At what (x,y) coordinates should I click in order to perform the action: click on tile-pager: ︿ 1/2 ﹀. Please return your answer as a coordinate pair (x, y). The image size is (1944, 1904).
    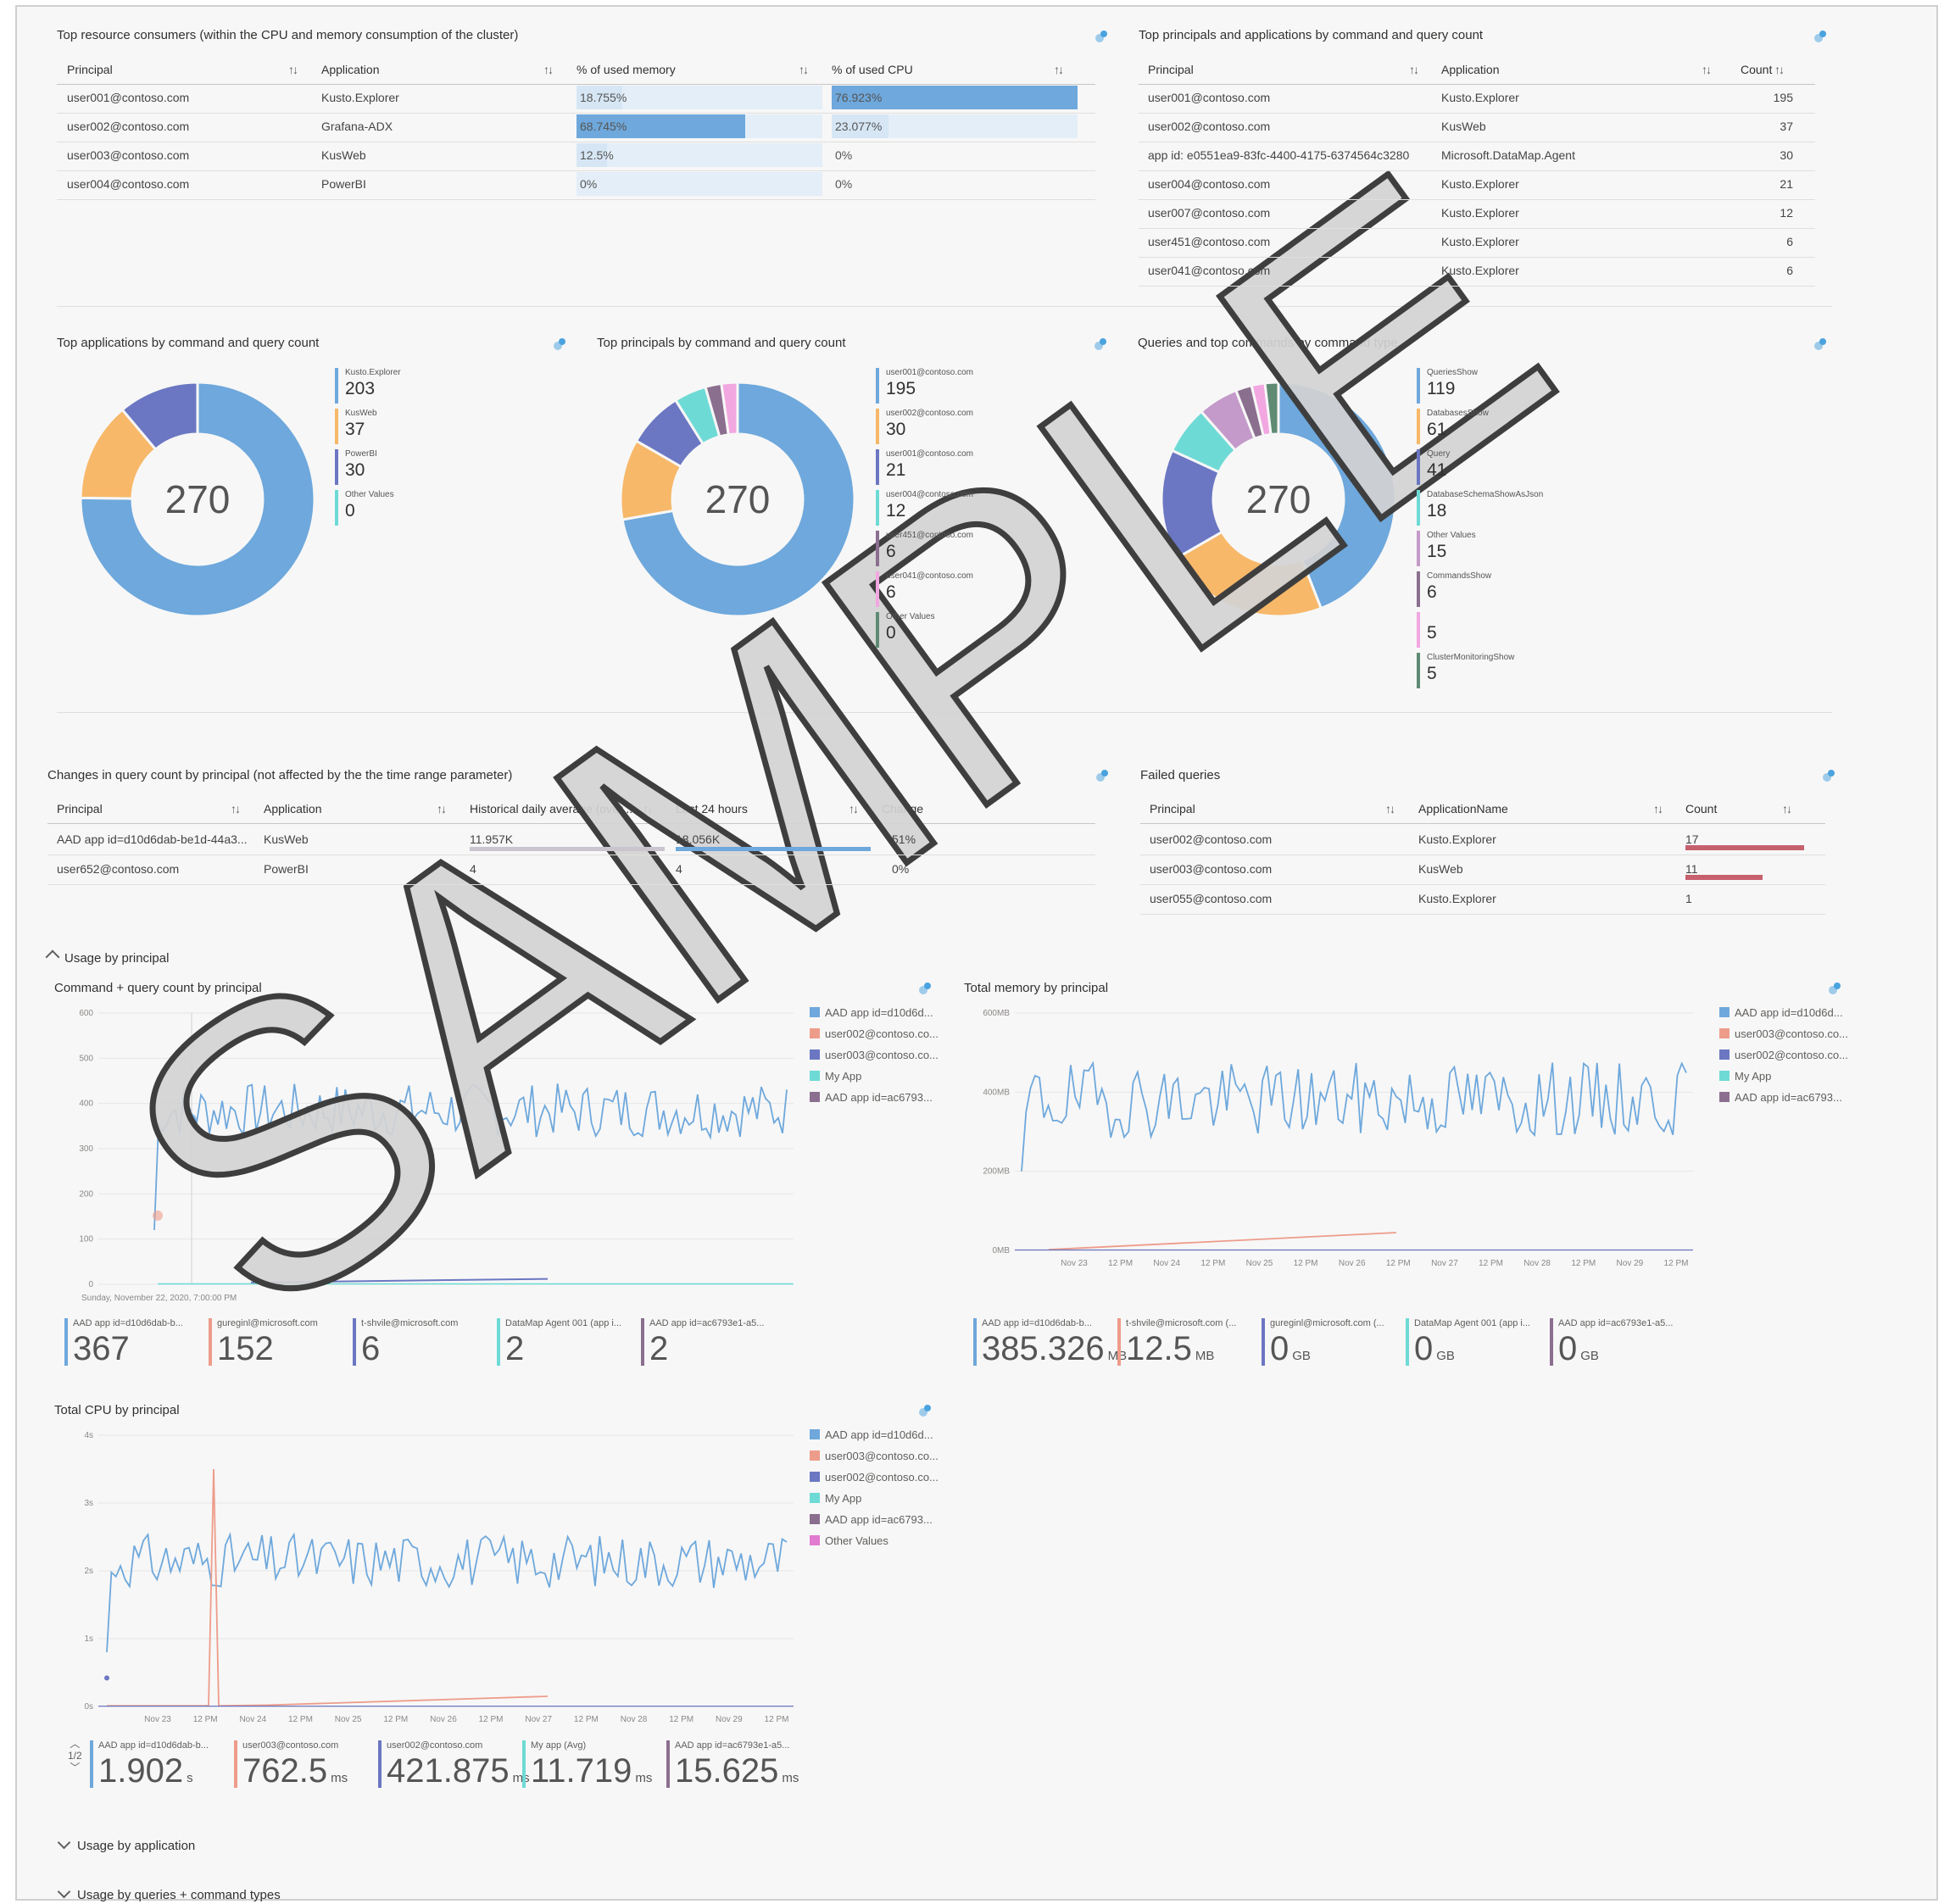
    Looking at the image, I should click on (75, 1756).